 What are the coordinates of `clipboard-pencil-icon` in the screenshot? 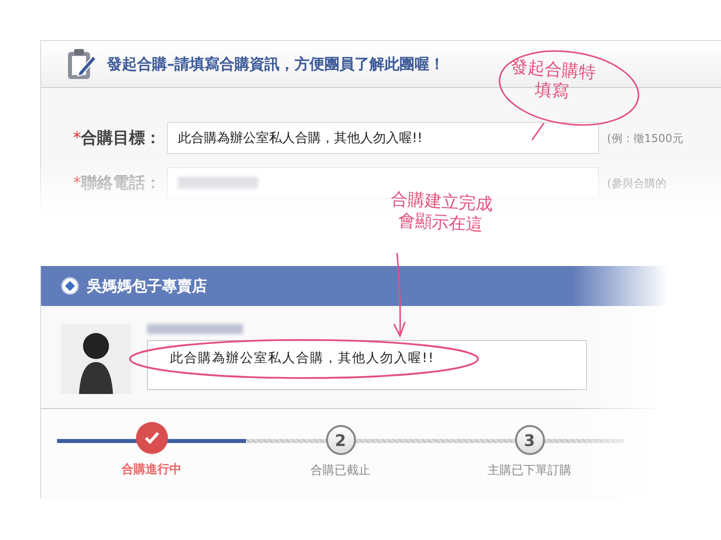 It's located at (82, 64).